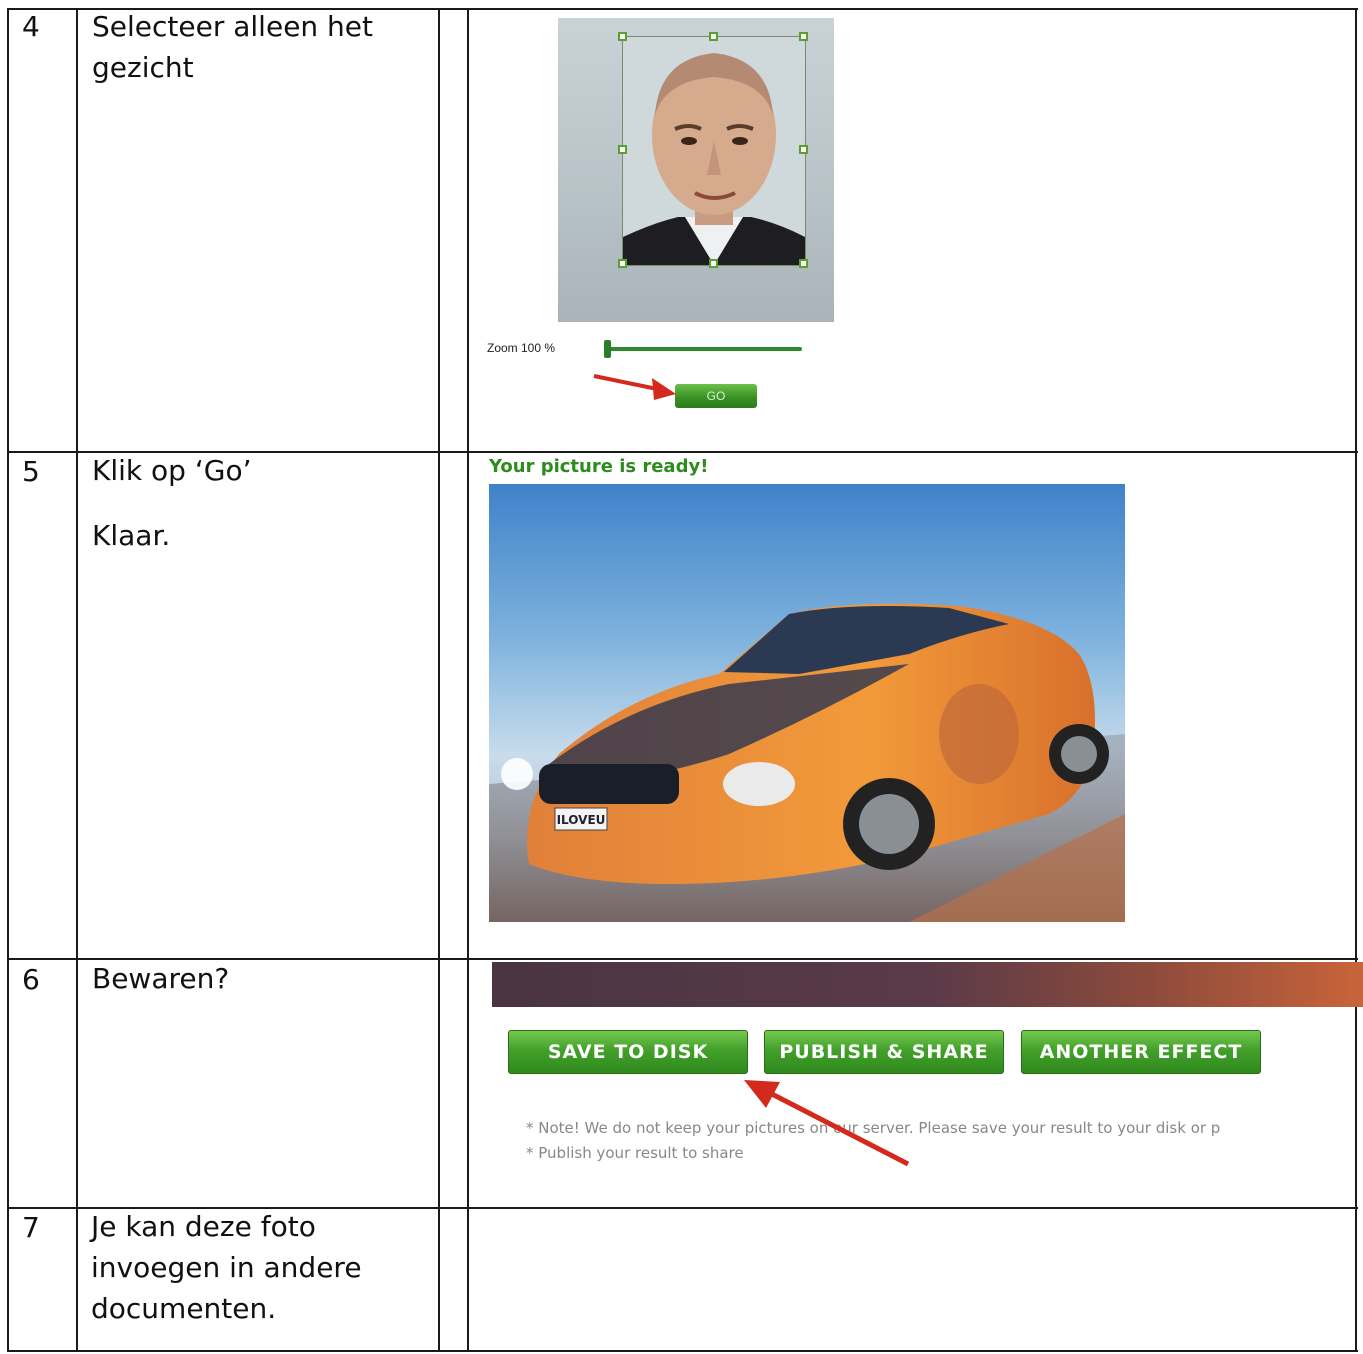 The height and width of the screenshot is (1354, 1363). I want to click on face-illustration, so click(714, 151).